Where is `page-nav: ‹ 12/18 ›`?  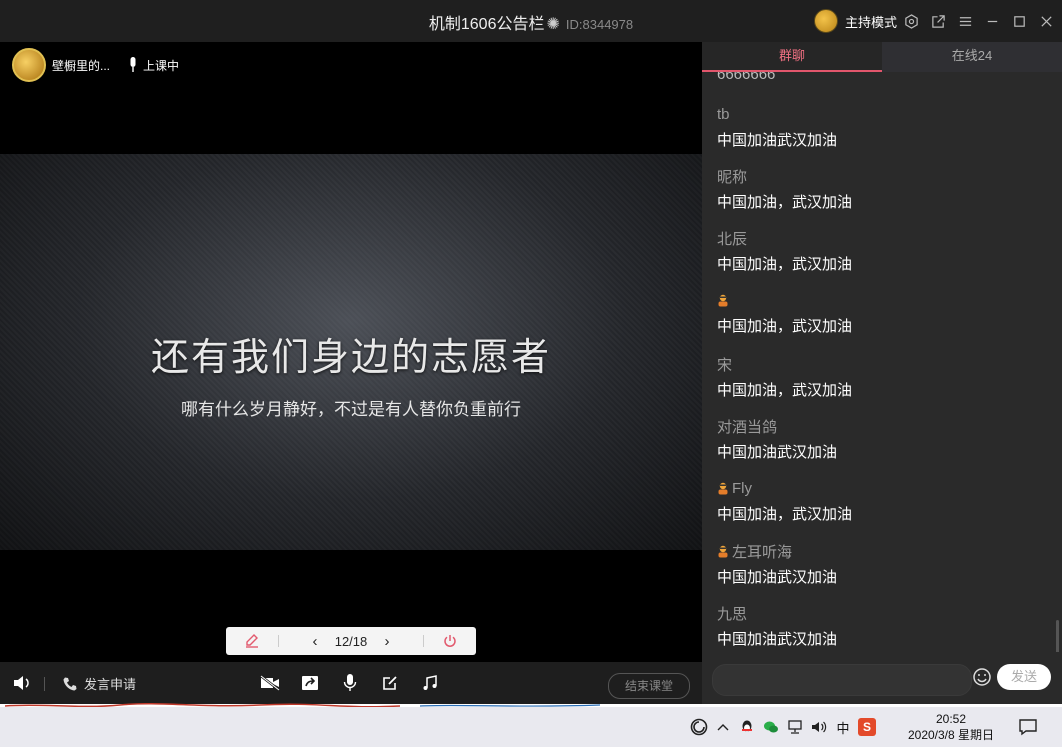 page-nav: ‹ 12/18 › is located at coordinates (351, 641).